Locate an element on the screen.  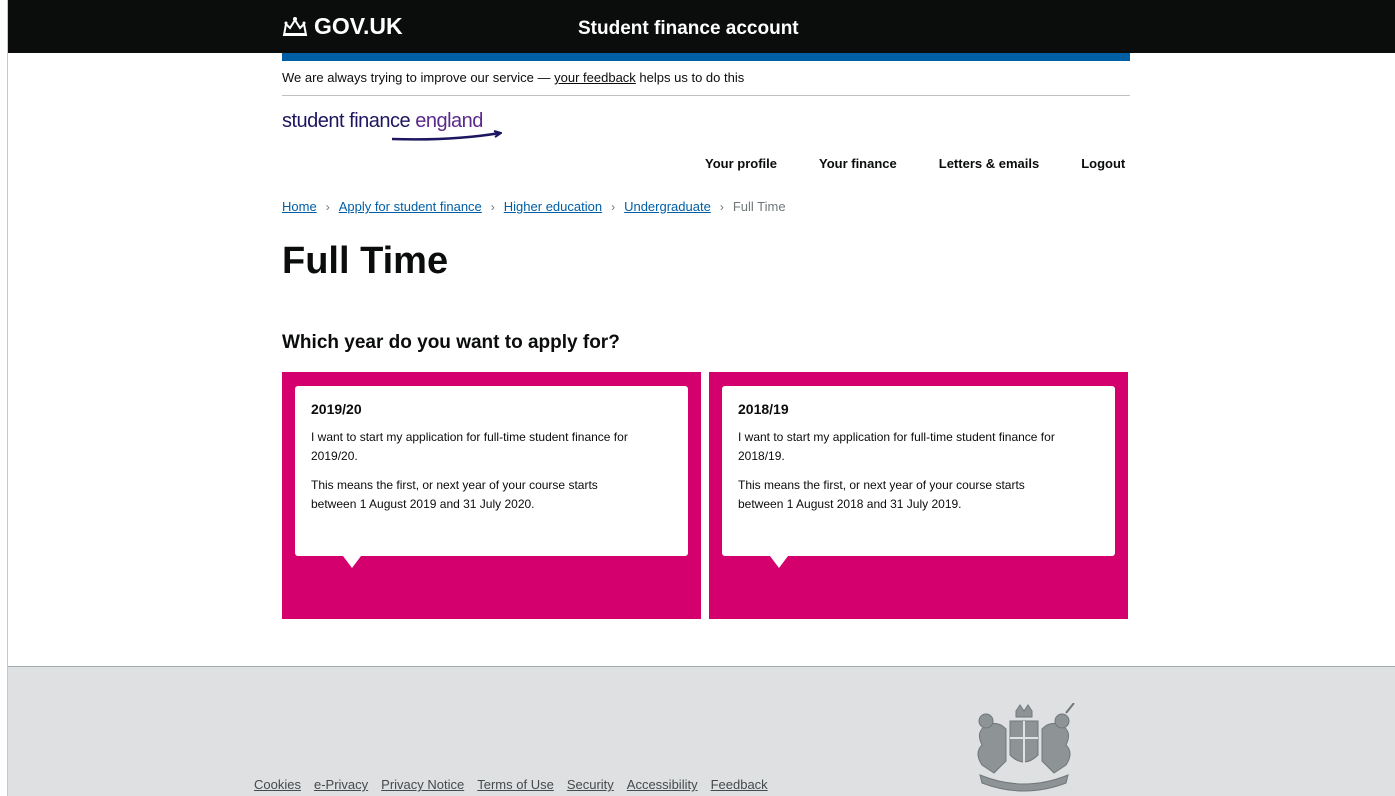
sfe-logo-text-1: student finance is located at coordinates (349, 121).